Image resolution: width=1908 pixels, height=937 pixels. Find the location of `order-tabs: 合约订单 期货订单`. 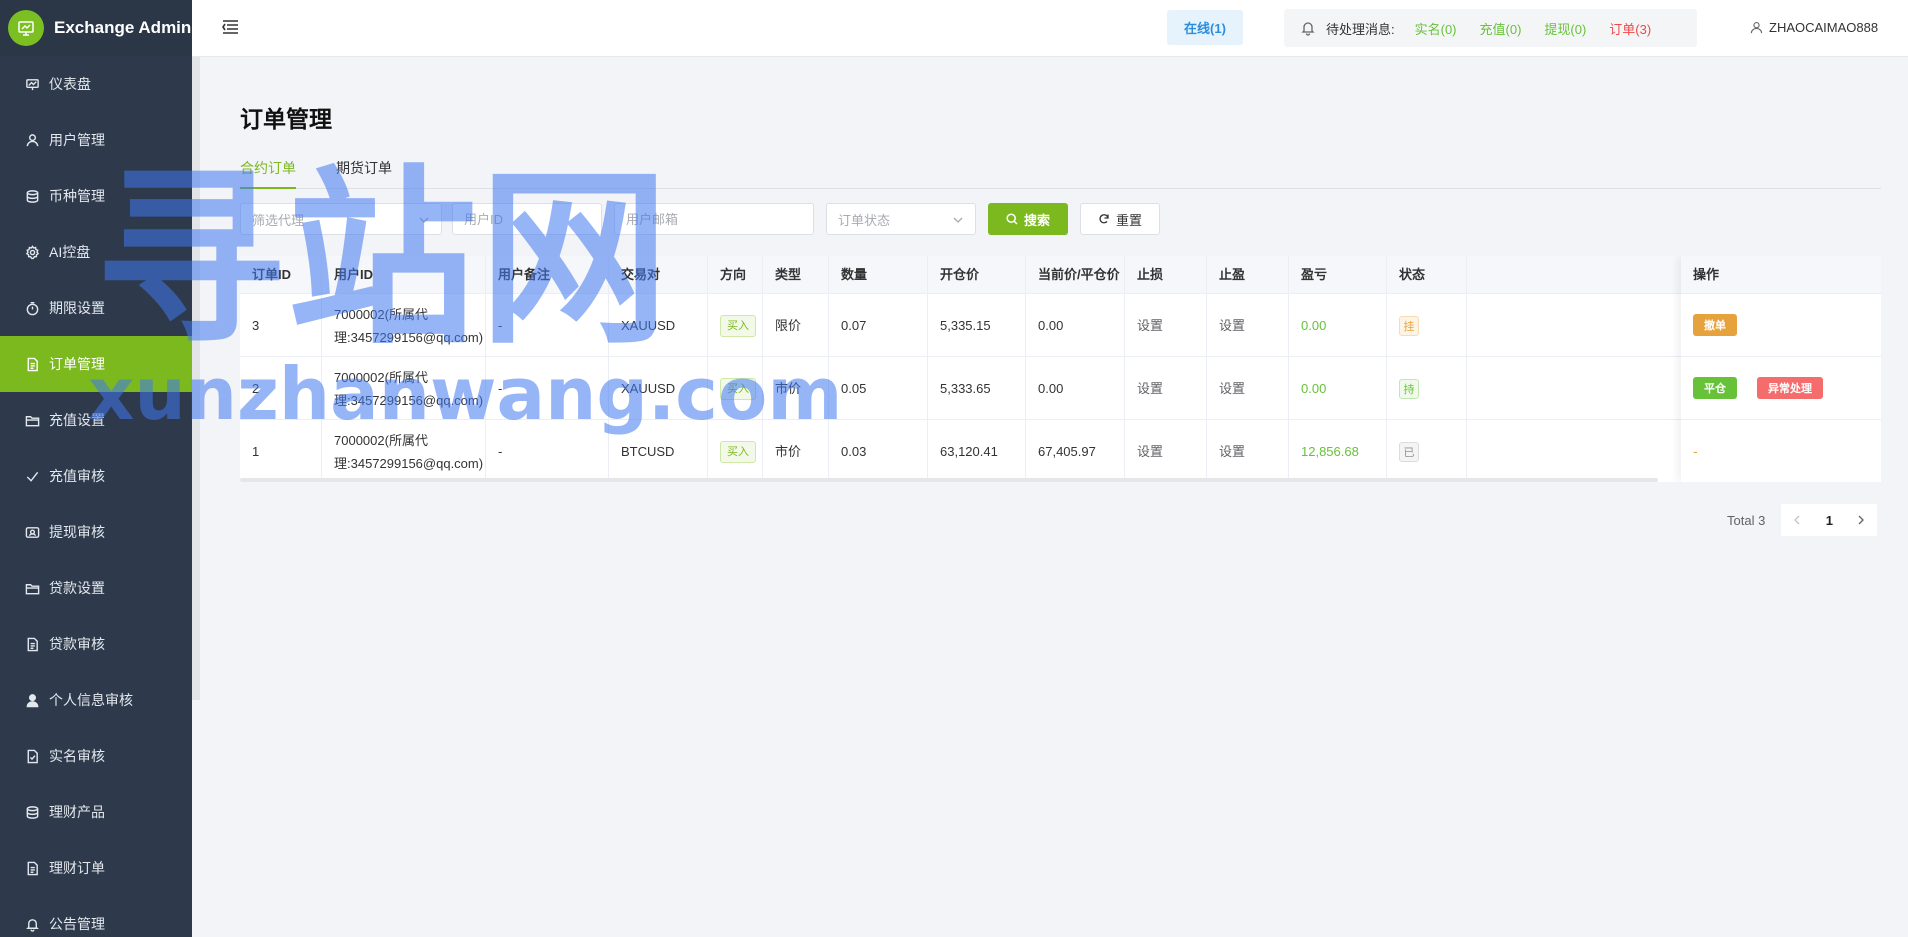

order-tabs: 合约订单 期货订单 is located at coordinates (1060, 173).